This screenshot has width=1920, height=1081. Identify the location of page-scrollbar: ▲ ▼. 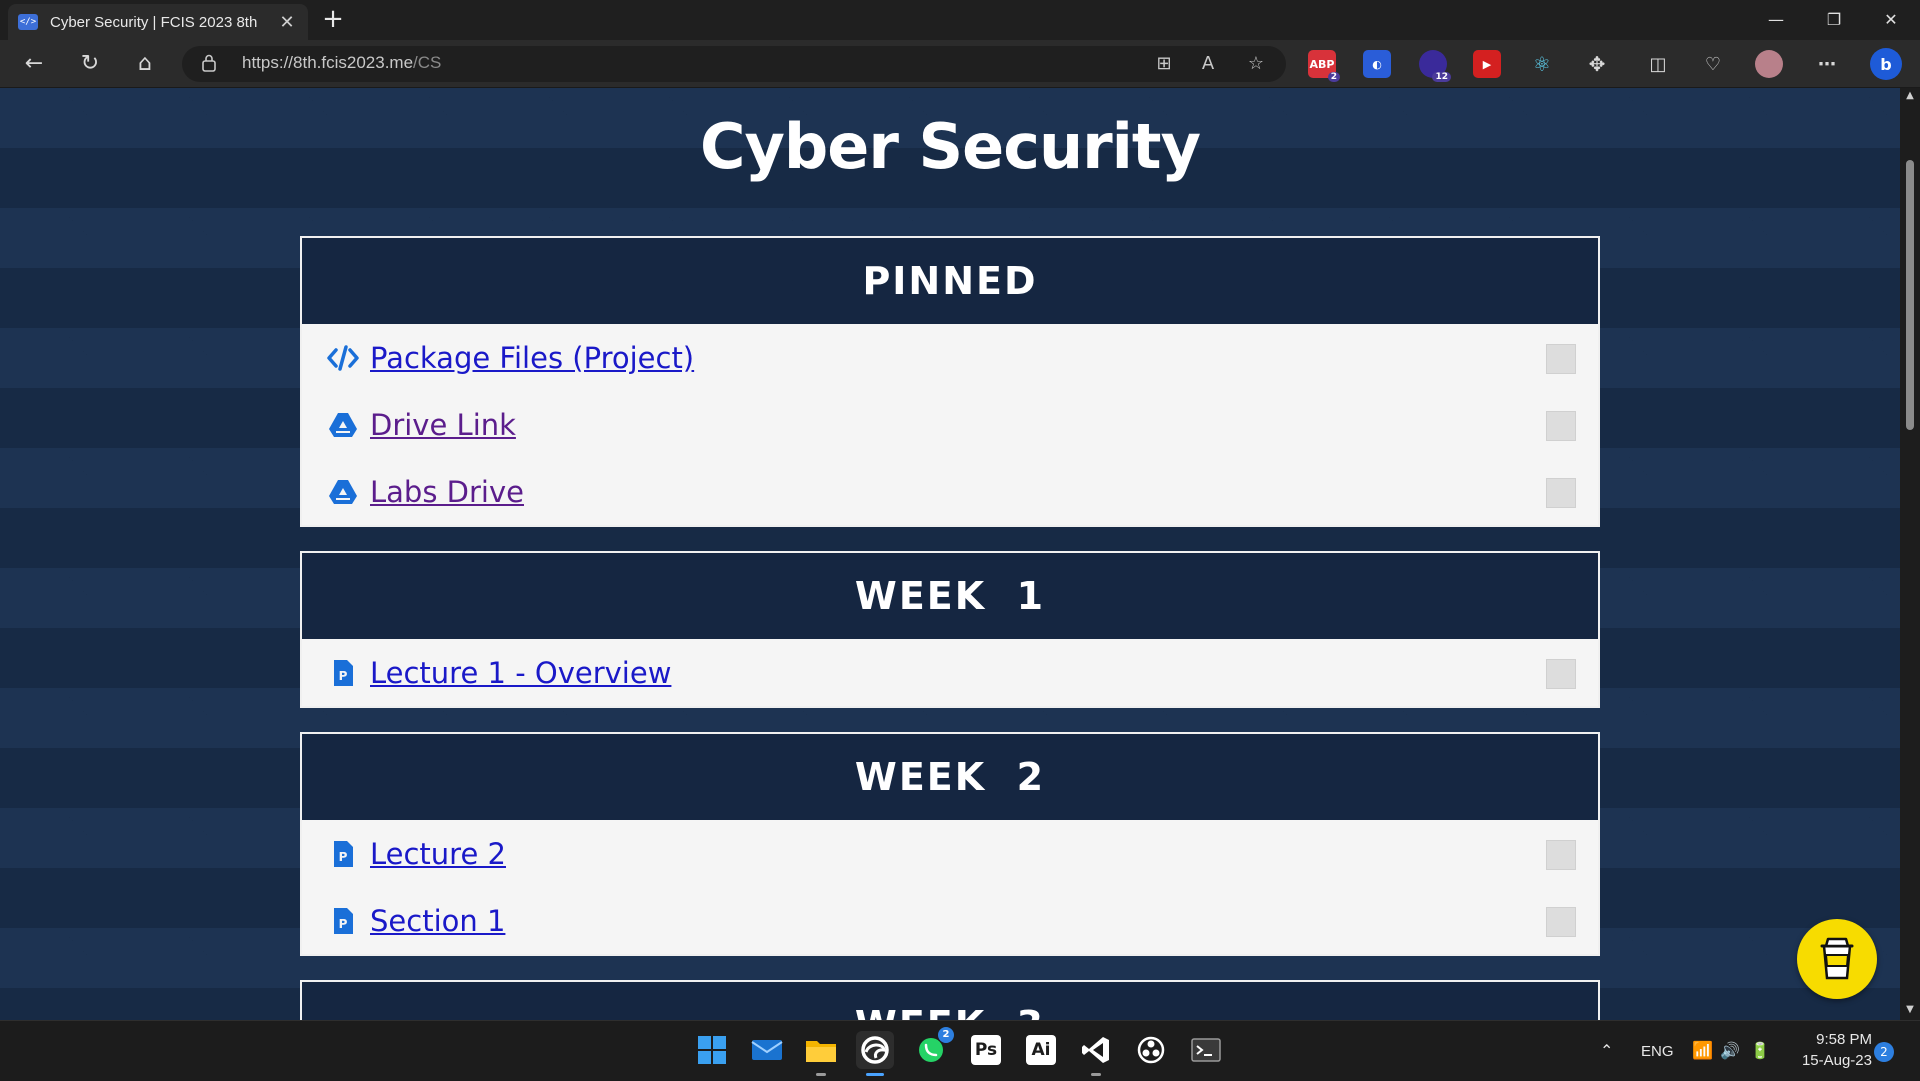
(1910, 554).